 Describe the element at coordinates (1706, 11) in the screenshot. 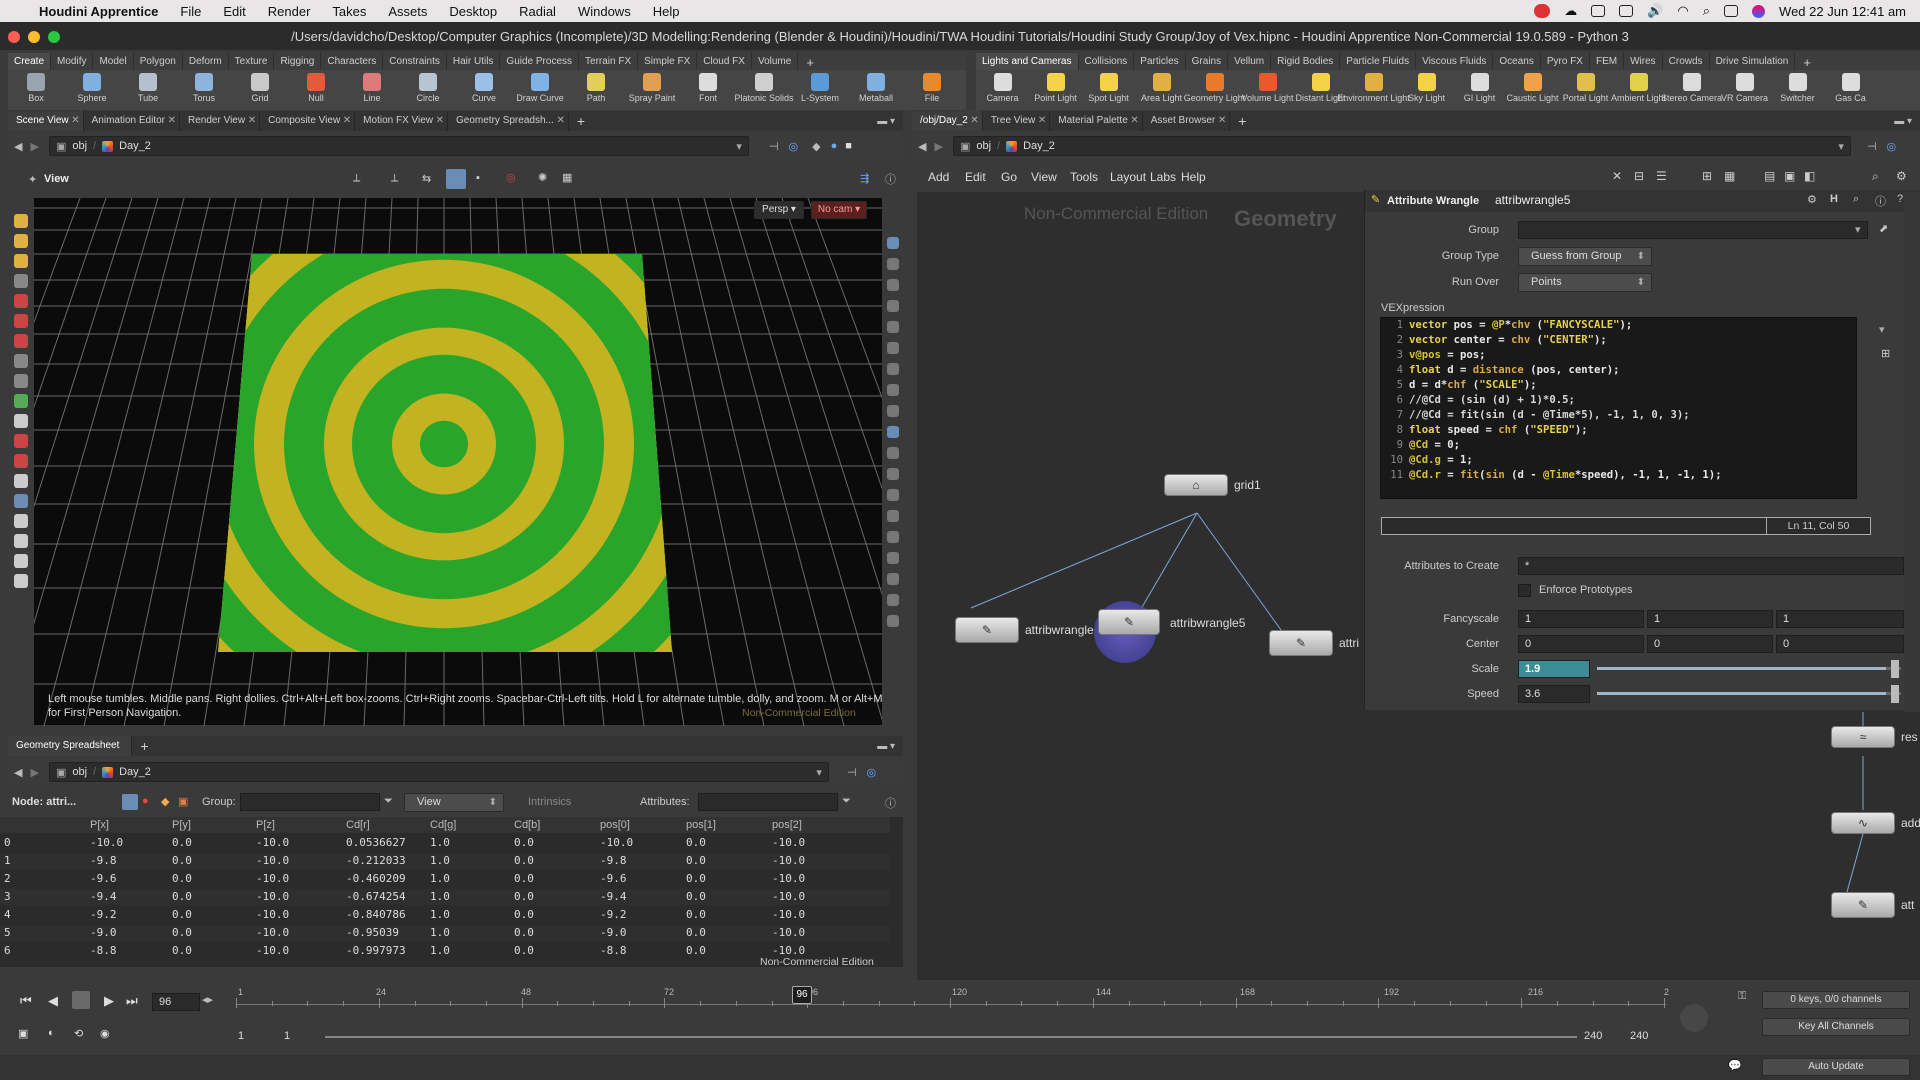

I see `spotlight-search-icon: ⌕` at that location.